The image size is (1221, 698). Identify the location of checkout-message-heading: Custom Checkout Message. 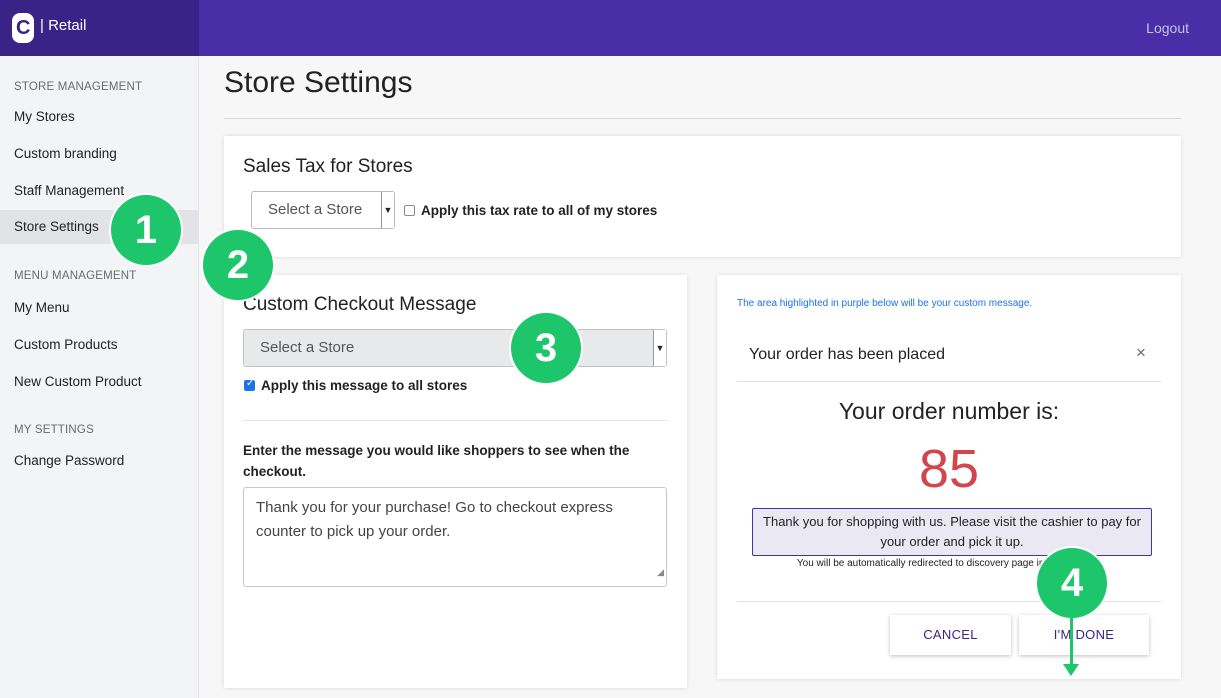
(360, 304).